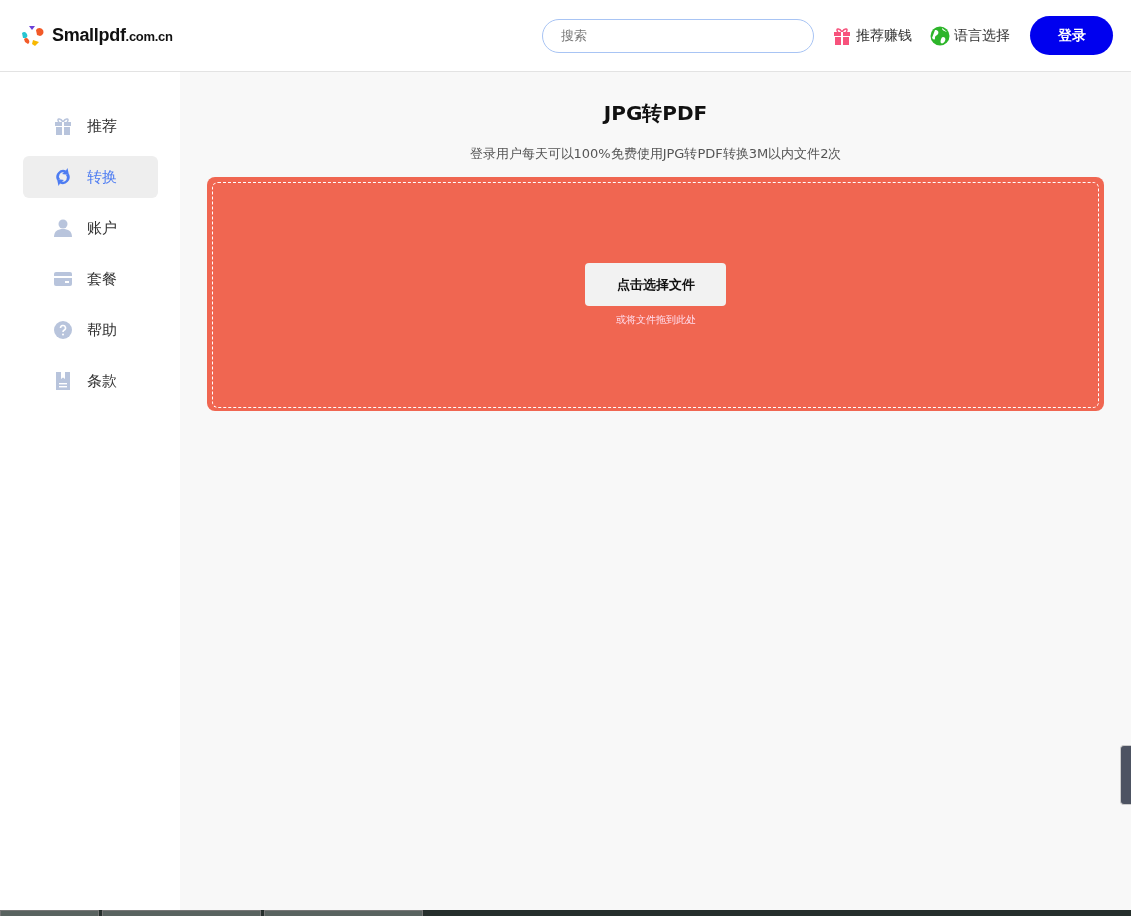 The width and height of the screenshot is (1131, 916). I want to click on sidebar-item: 帮助, so click(90, 330).